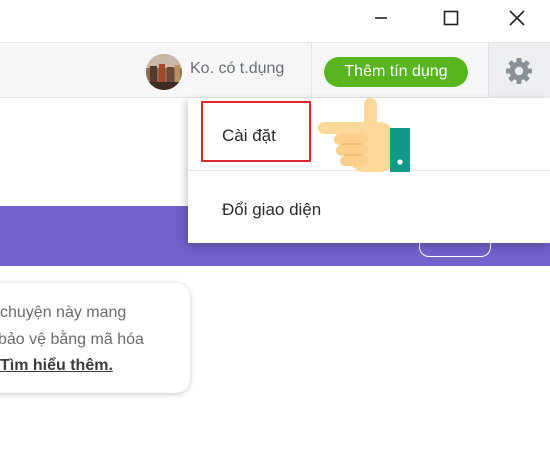  I want to click on menu-item-change-theme: Đổi giao diện, so click(369, 207).